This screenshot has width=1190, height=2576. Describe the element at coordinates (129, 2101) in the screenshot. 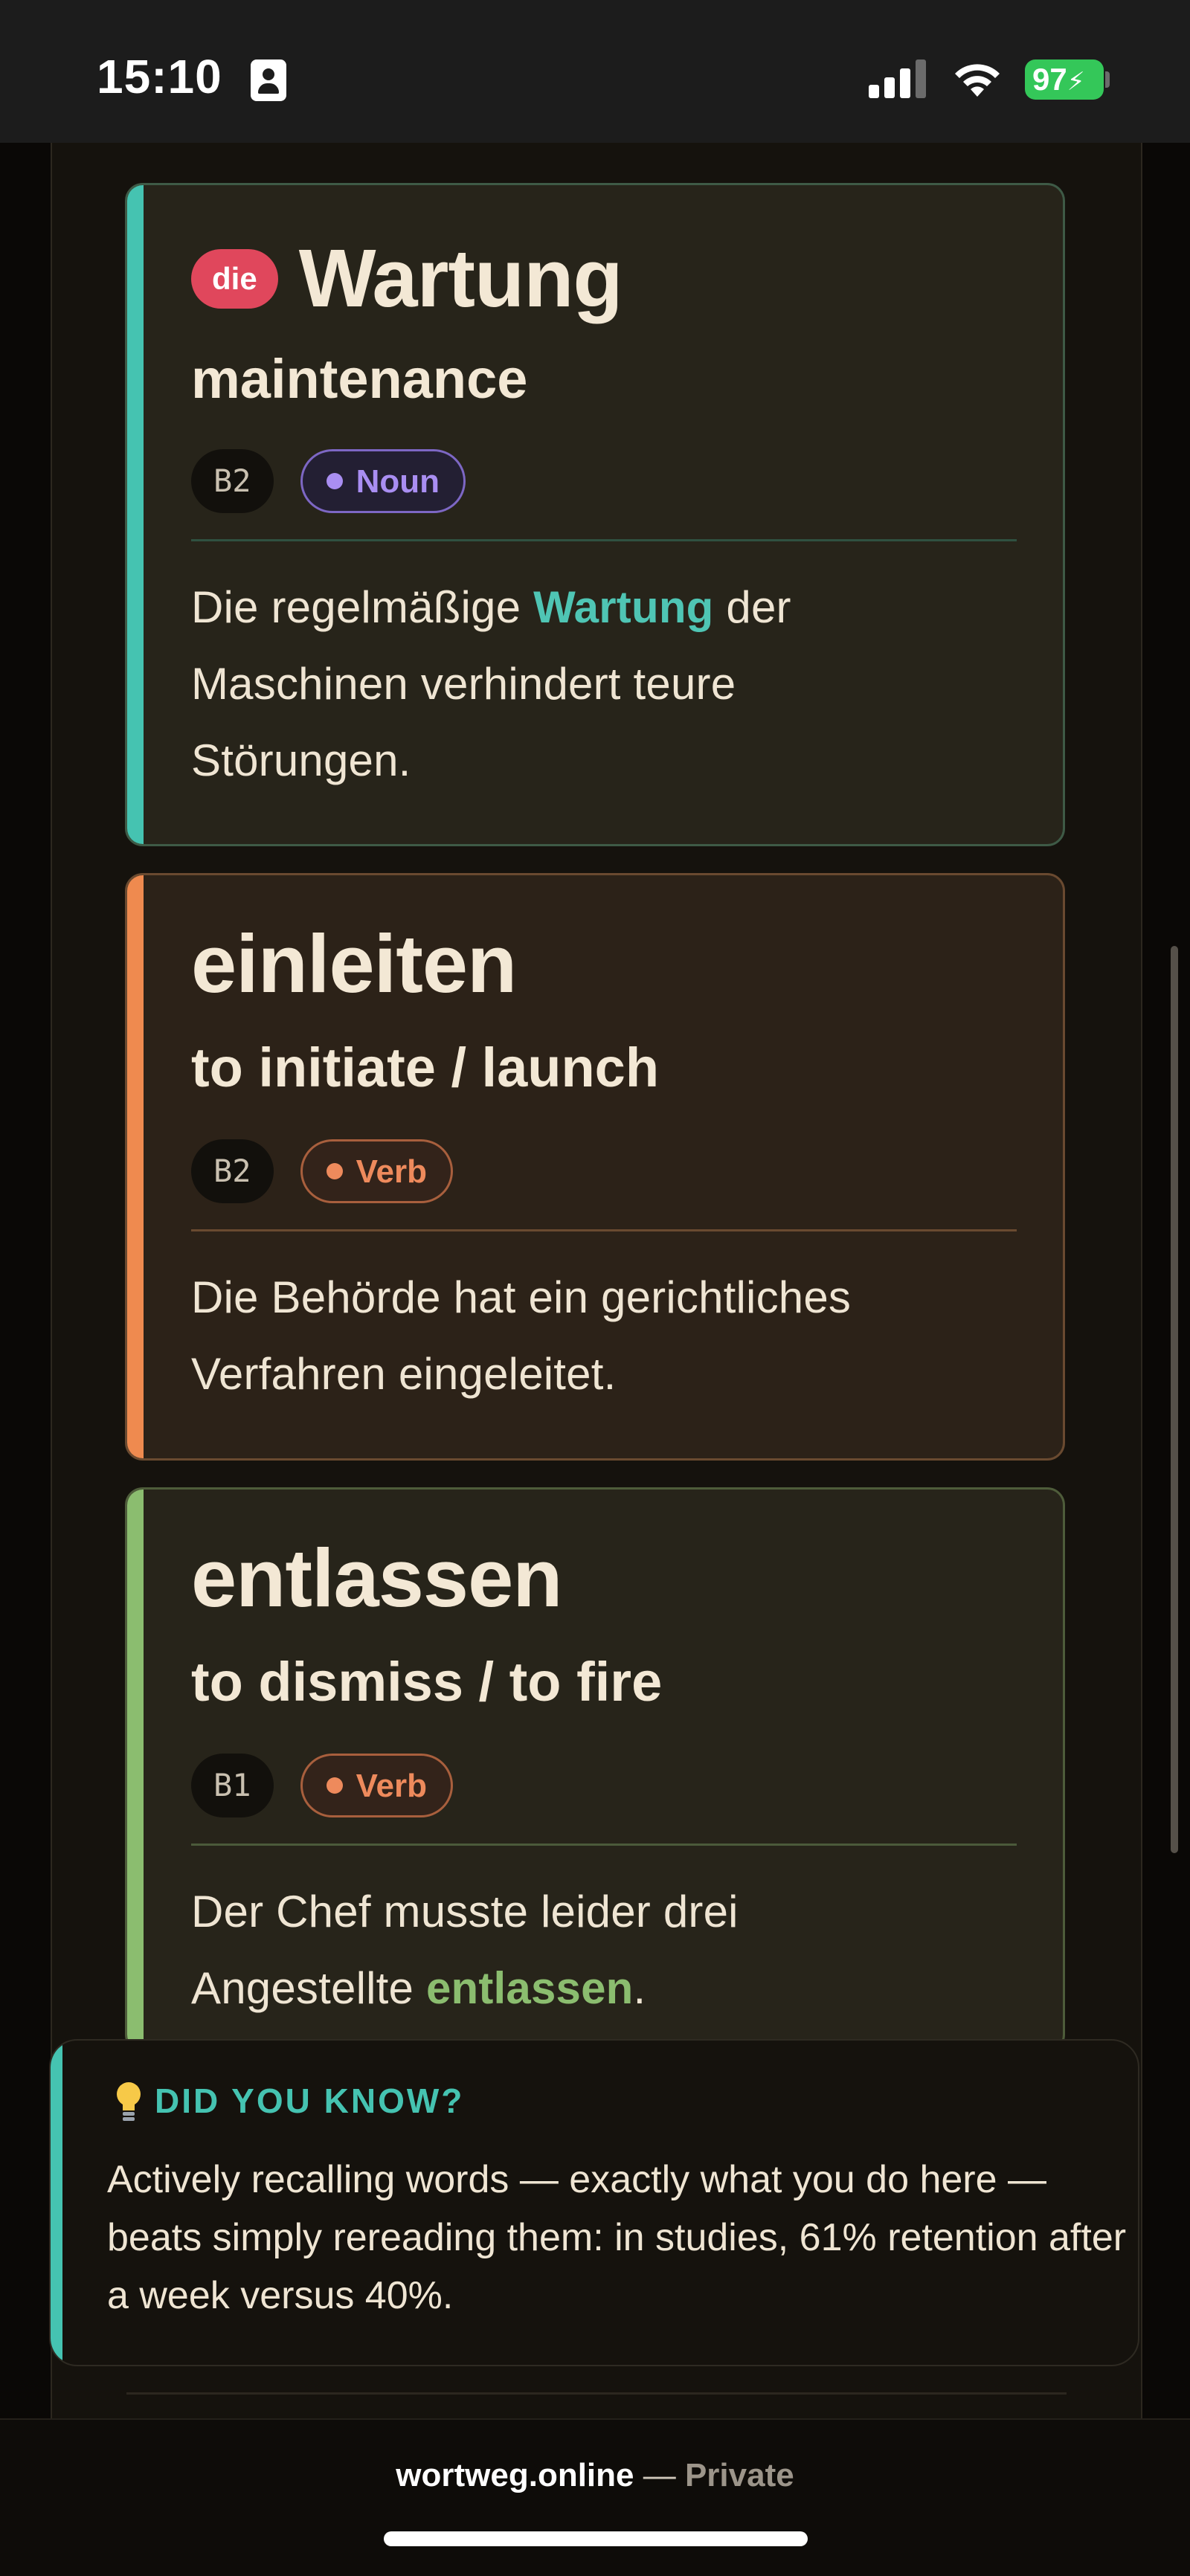

I see `lightbulb-icon` at that location.